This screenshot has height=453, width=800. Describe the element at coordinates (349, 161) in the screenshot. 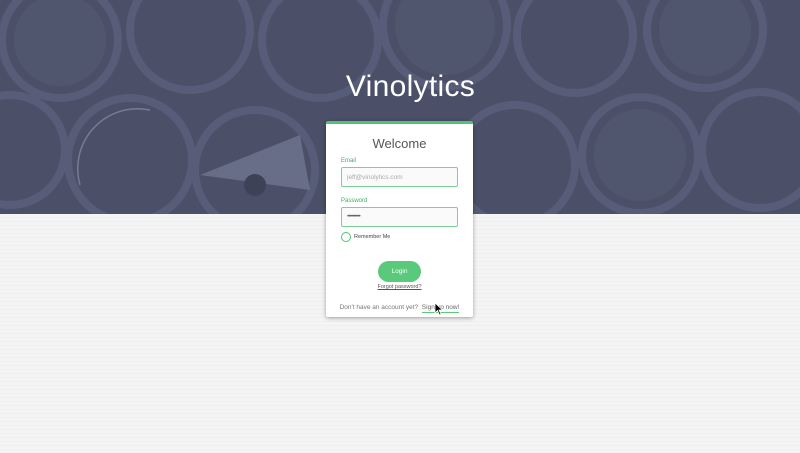

I see `email-label: Email` at that location.